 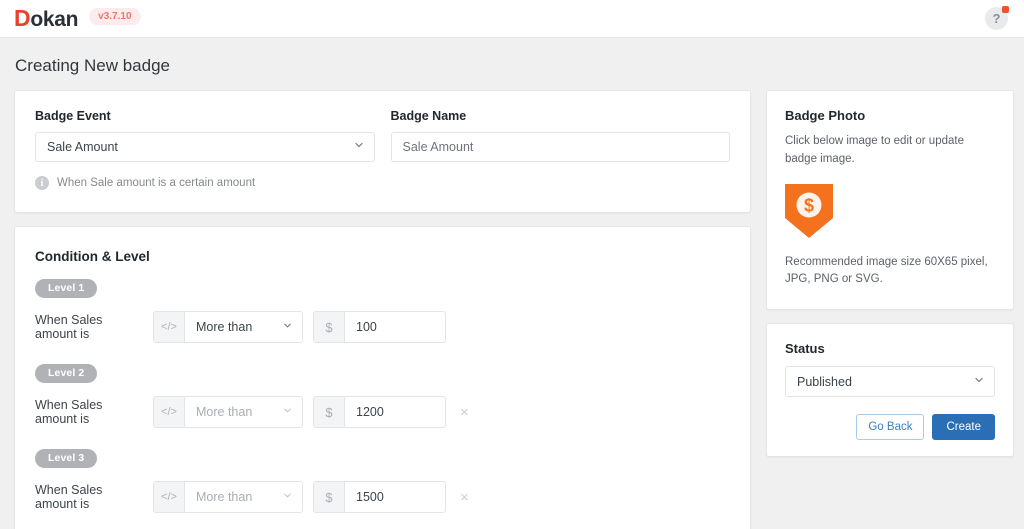 I want to click on badge-event-select: Sale Amount, so click(x=205, y=147).